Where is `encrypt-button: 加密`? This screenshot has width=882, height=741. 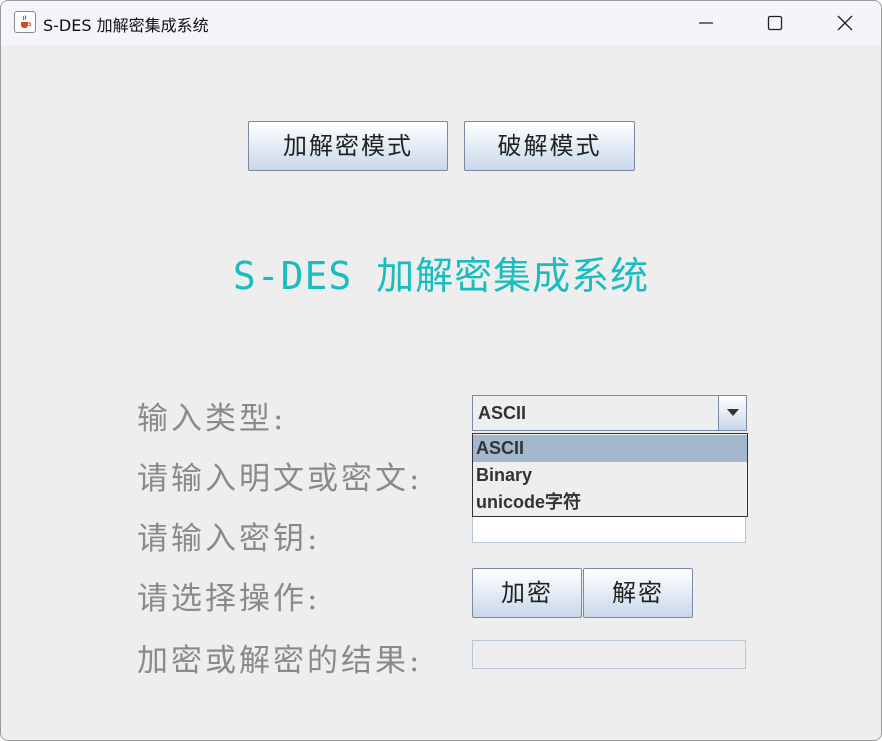
encrypt-button: 加密 is located at coordinates (527, 593).